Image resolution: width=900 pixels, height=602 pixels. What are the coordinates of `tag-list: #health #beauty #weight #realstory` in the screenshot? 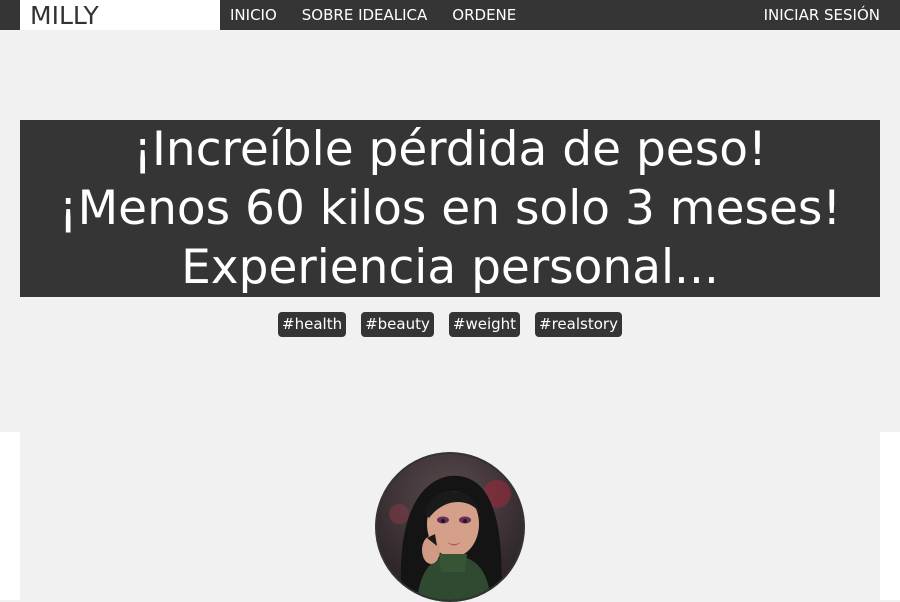 It's located at (450, 324).